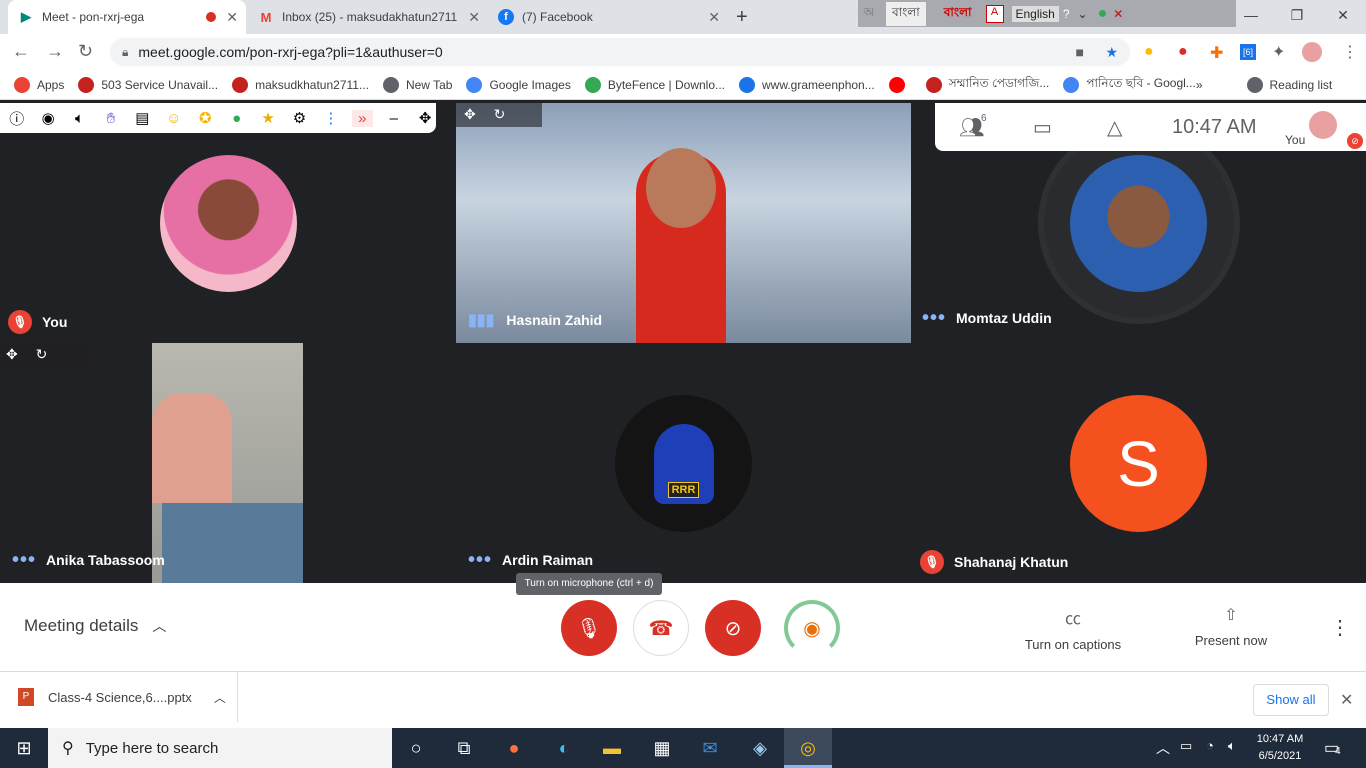 The width and height of the screenshot is (1366, 768). Describe the element at coordinates (55, 51) in the screenshot. I see `forward-icon: →` at that location.